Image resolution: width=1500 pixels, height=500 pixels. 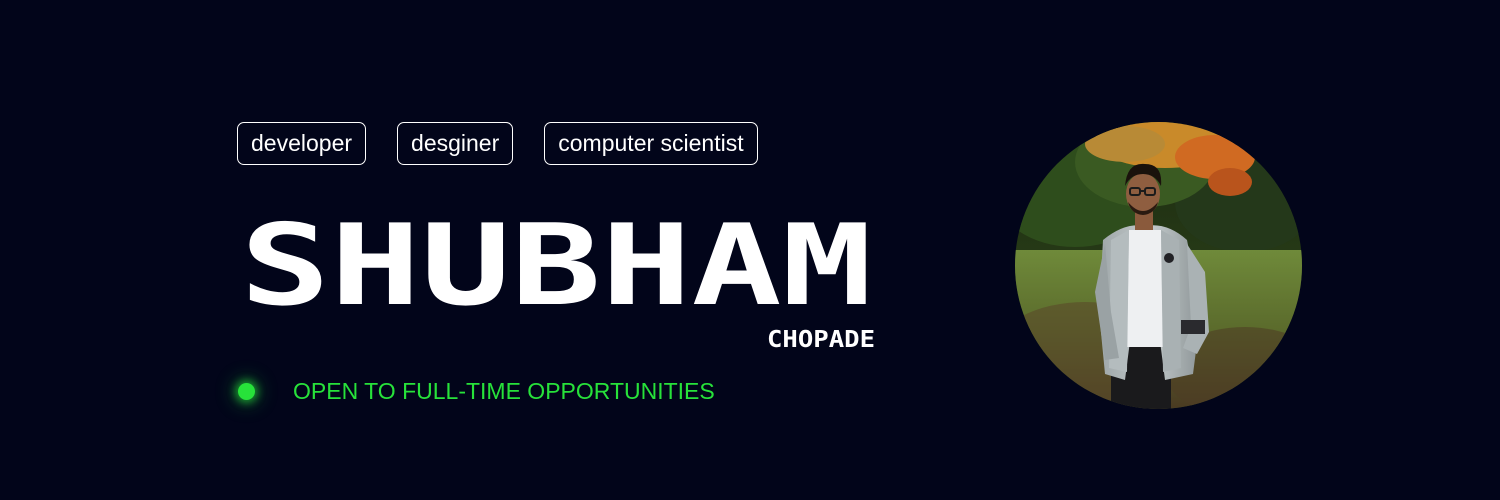 I want to click on role-tags: developer desginer computer scientist, so click(x=497, y=143).